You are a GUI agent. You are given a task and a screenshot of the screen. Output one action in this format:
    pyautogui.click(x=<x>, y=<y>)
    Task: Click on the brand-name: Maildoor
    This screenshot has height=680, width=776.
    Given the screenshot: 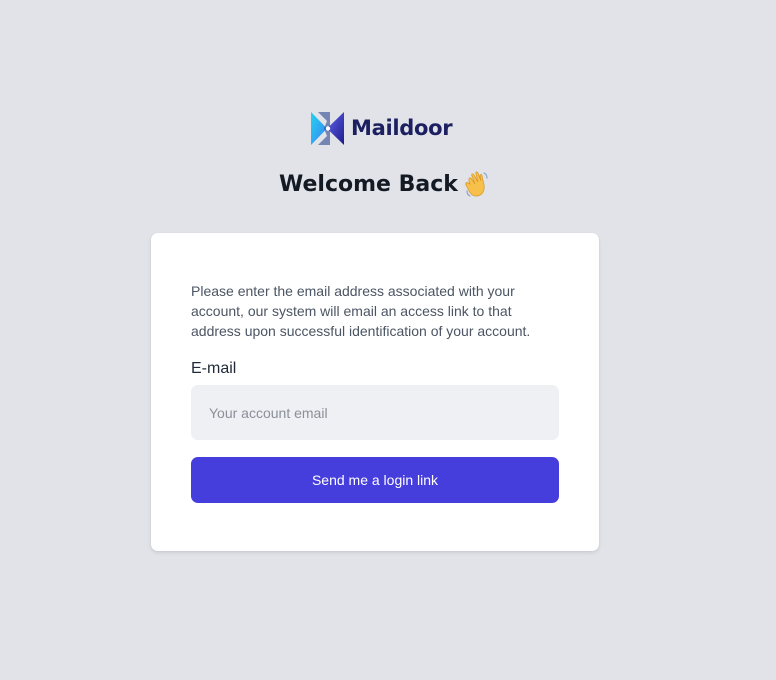 What is the action you would take?
    pyautogui.click(x=402, y=128)
    